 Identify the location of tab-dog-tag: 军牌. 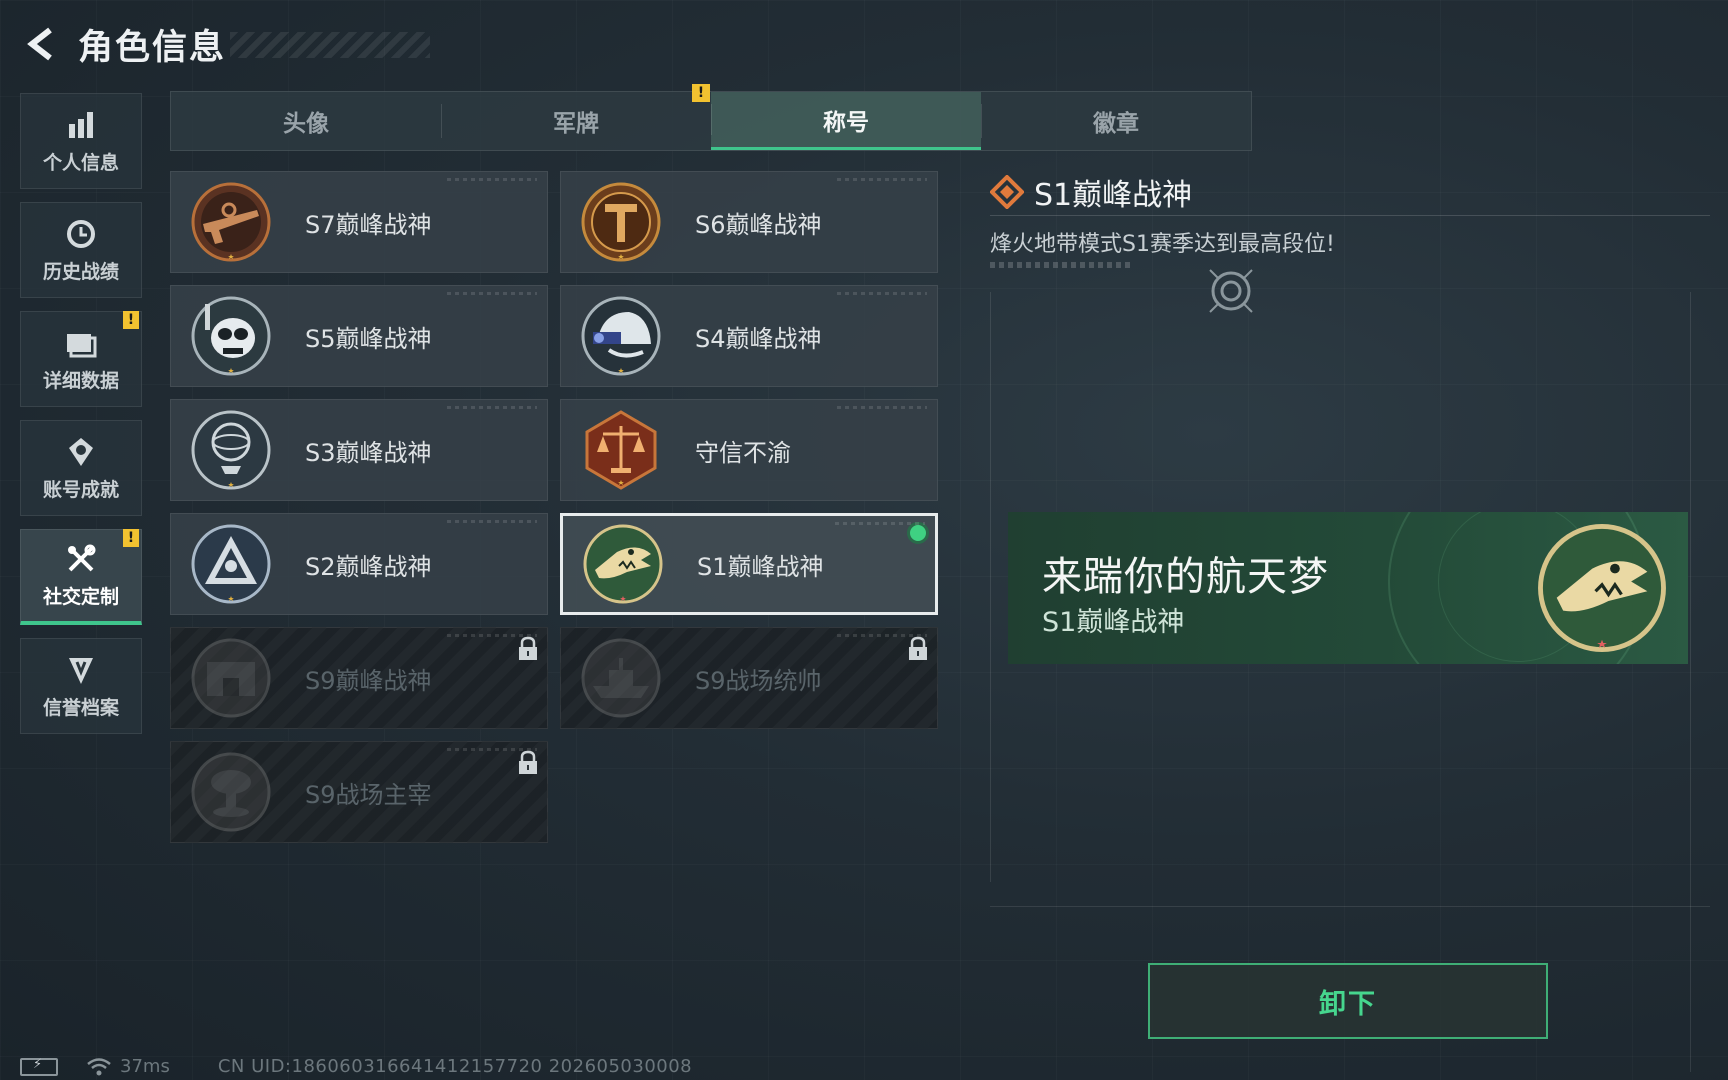
(576, 121).